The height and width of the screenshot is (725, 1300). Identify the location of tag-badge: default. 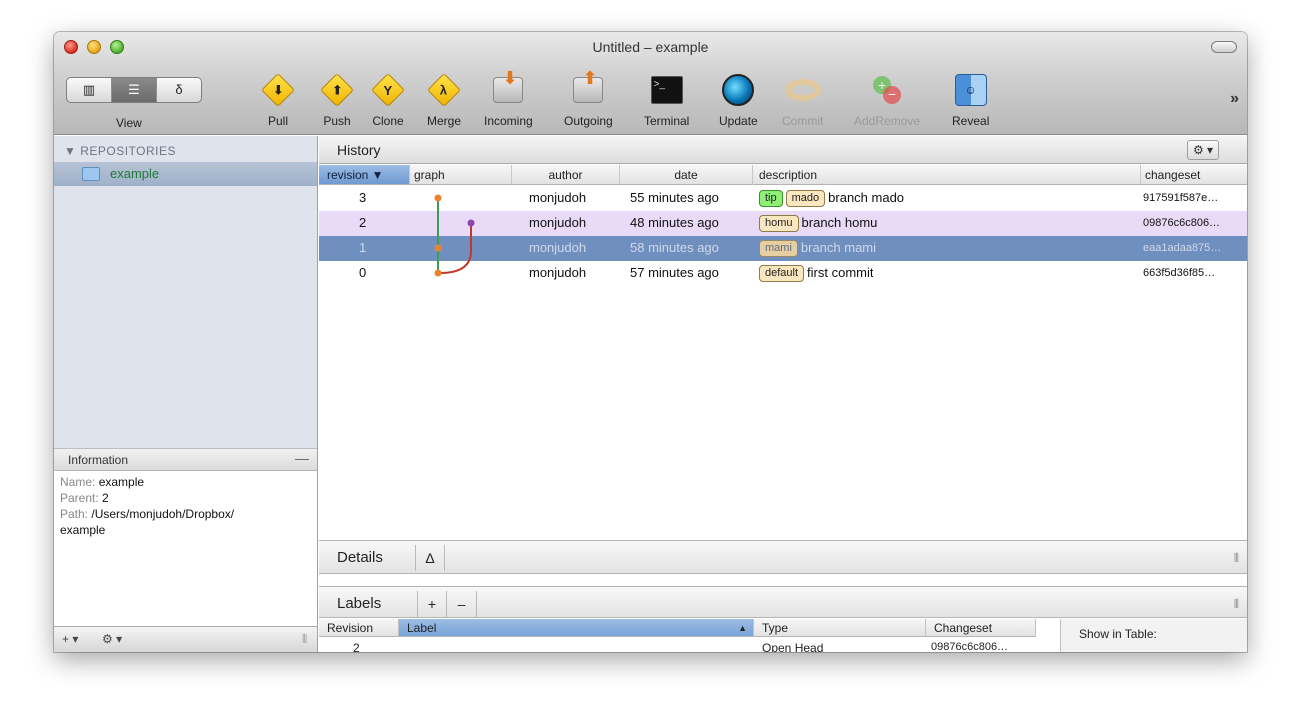
(782, 274).